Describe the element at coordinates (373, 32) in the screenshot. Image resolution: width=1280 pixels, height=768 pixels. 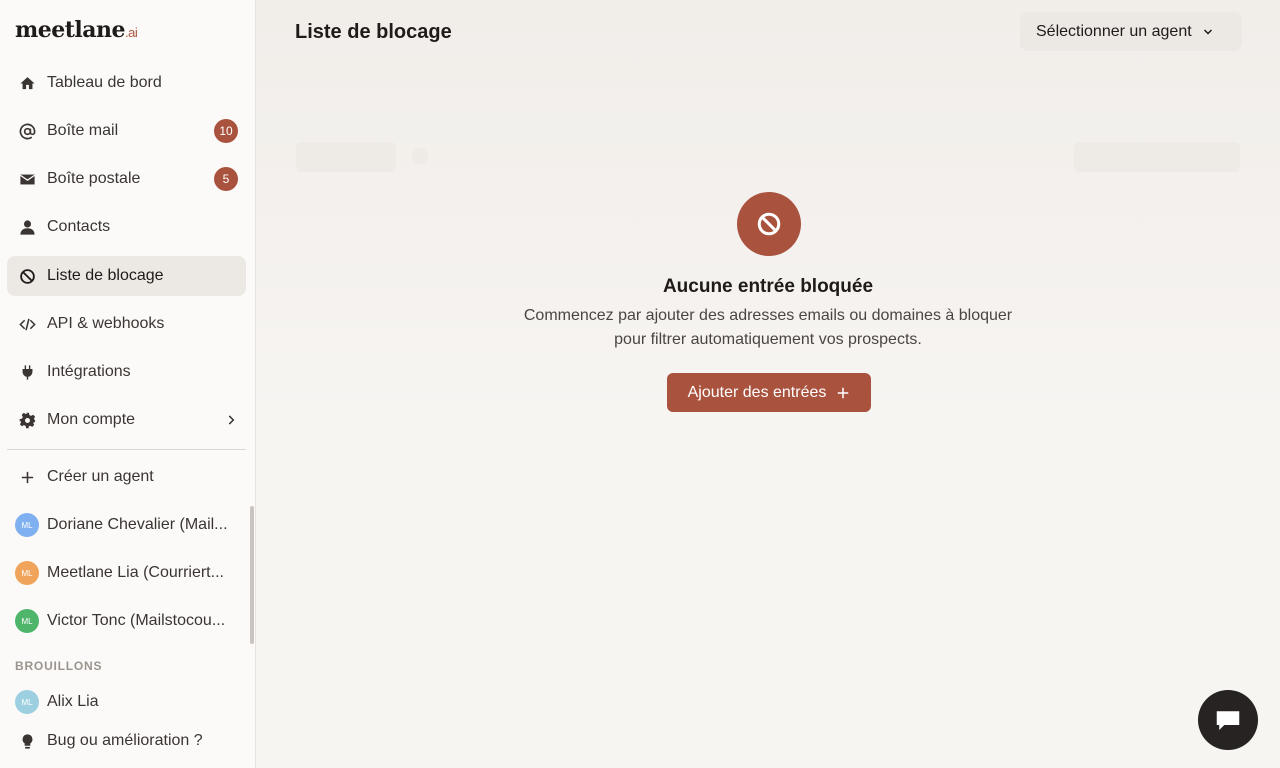
I see `page-title: Liste de blocage` at that location.